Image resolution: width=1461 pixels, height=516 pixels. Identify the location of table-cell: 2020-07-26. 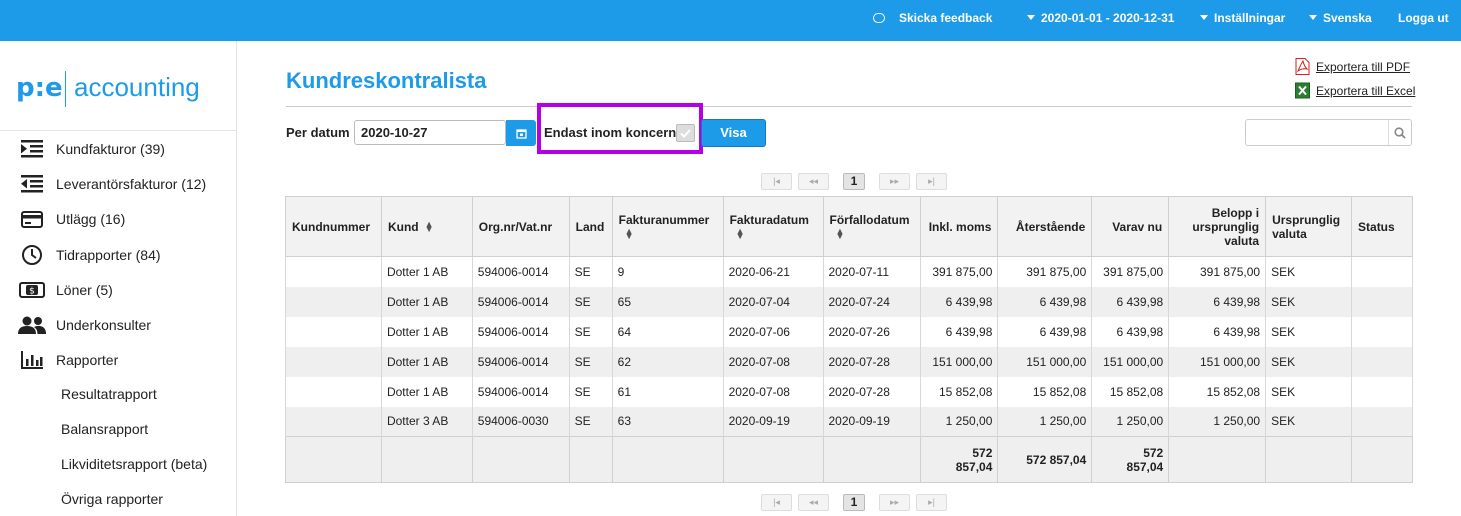
(872, 331).